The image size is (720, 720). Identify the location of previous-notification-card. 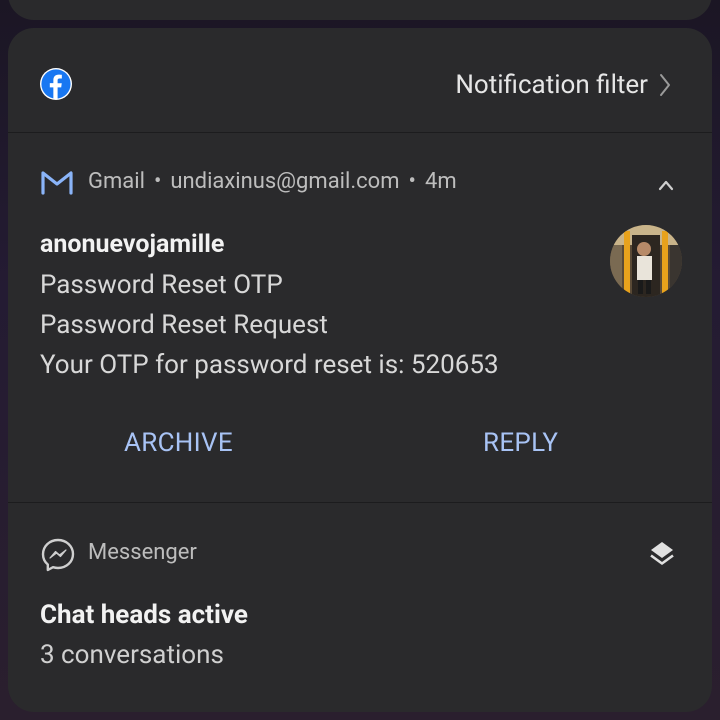
(360, 10).